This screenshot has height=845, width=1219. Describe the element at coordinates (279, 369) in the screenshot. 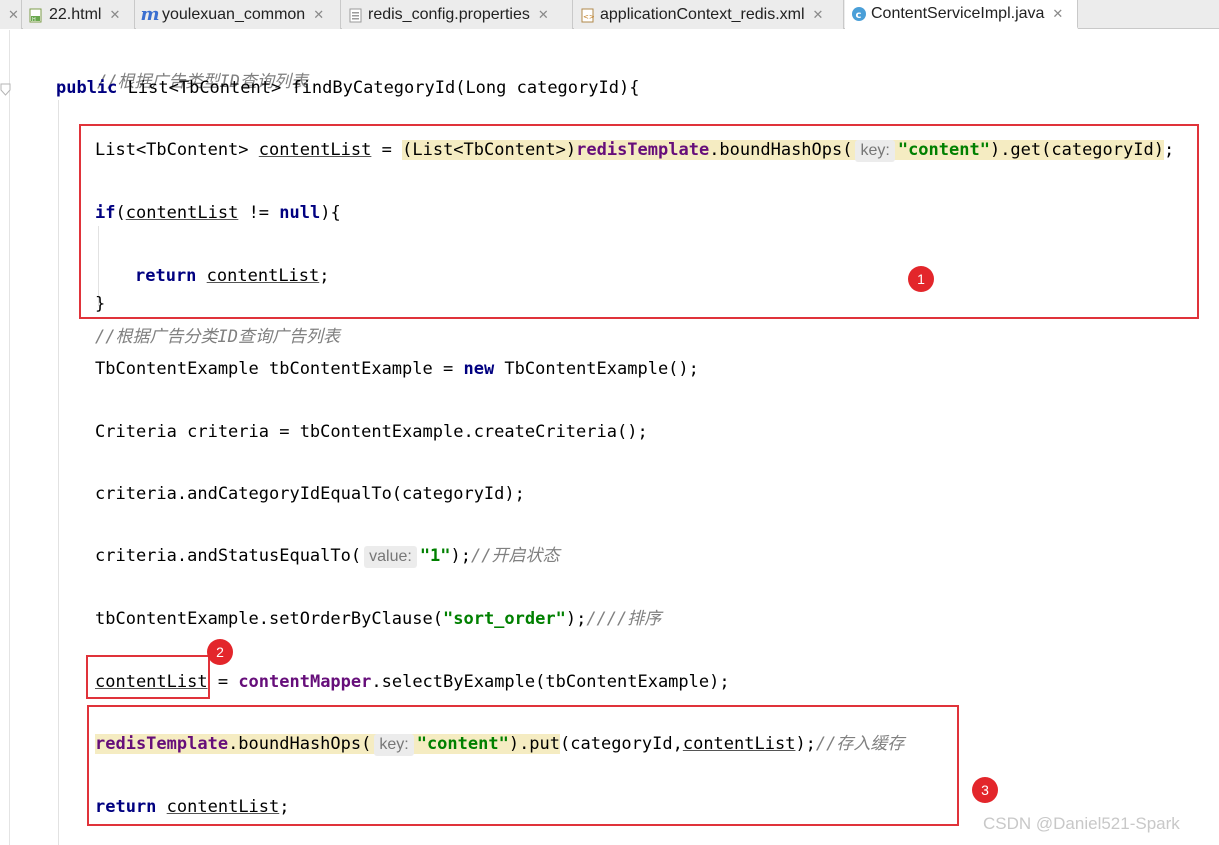

I see `code-text: TbContentExample tbContentExample =` at that location.